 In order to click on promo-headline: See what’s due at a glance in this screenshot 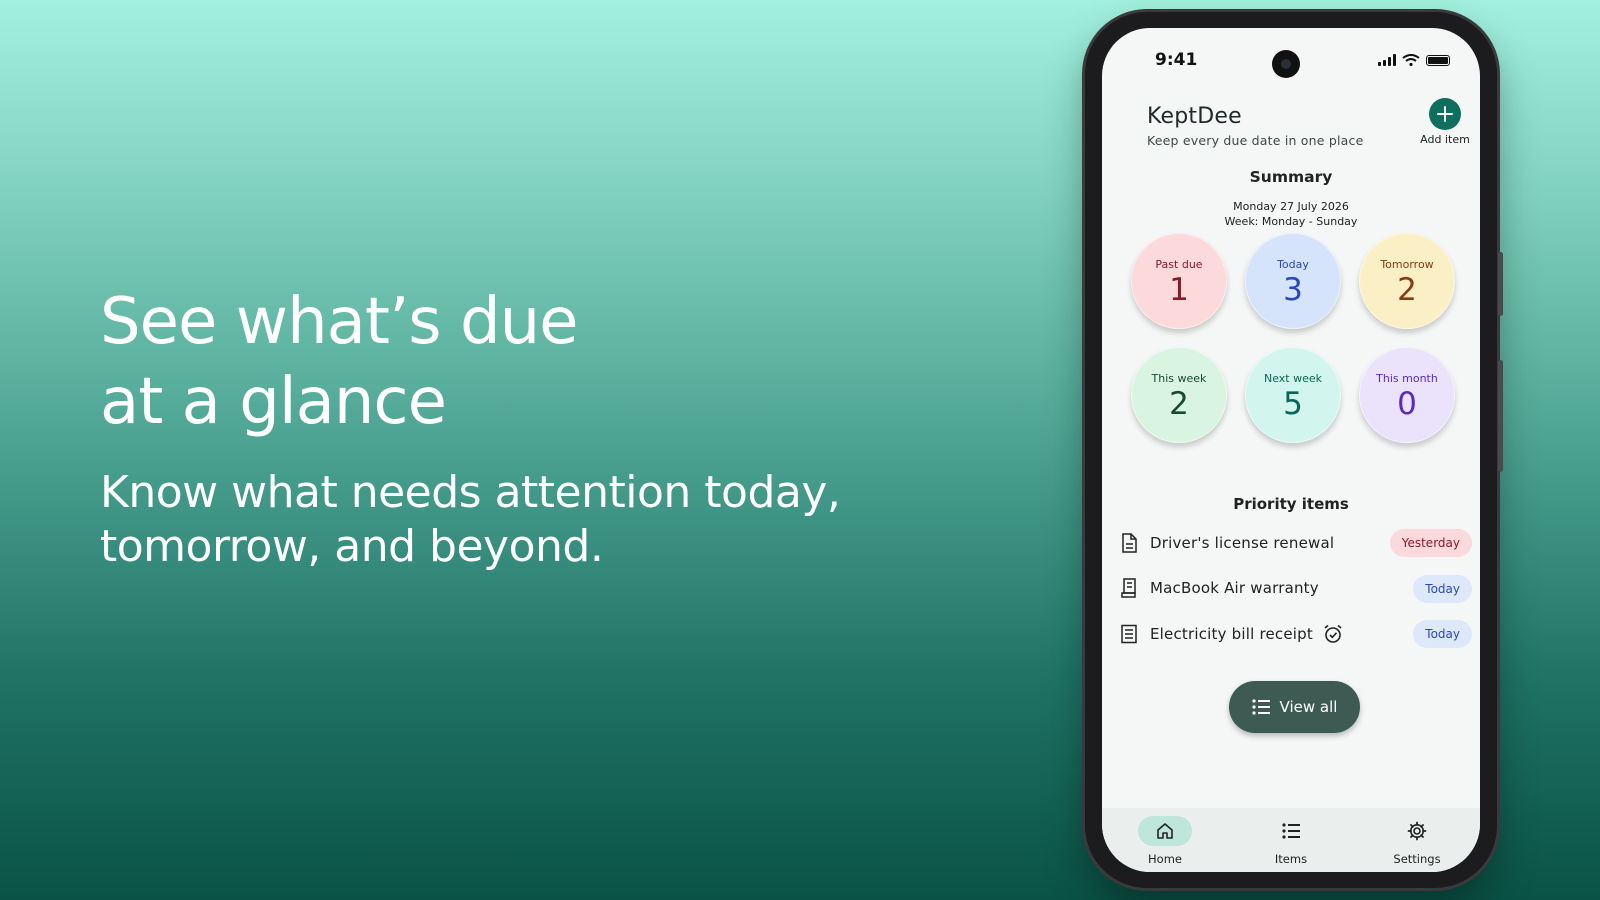, I will do `click(520, 362)`.